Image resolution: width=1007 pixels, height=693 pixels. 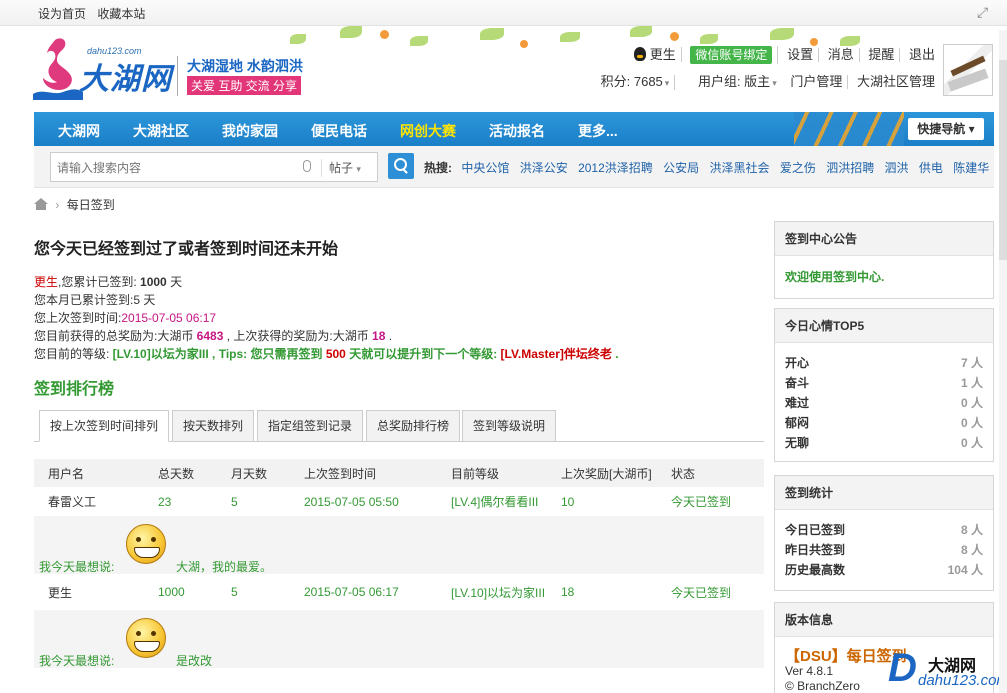 What do you see at coordinates (213, 426) in the screenshot?
I see `tab-by-days: 按天数排列` at bounding box center [213, 426].